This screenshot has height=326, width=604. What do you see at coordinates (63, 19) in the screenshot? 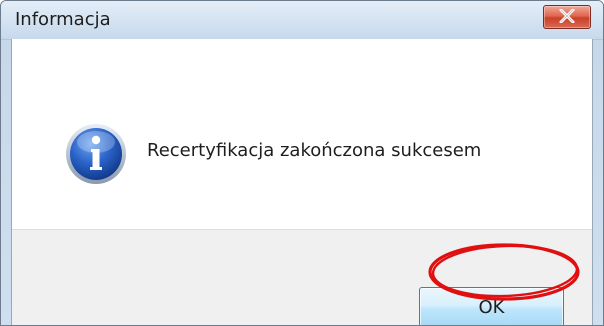
I see `dialog-title: Informacja` at bounding box center [63, 19].